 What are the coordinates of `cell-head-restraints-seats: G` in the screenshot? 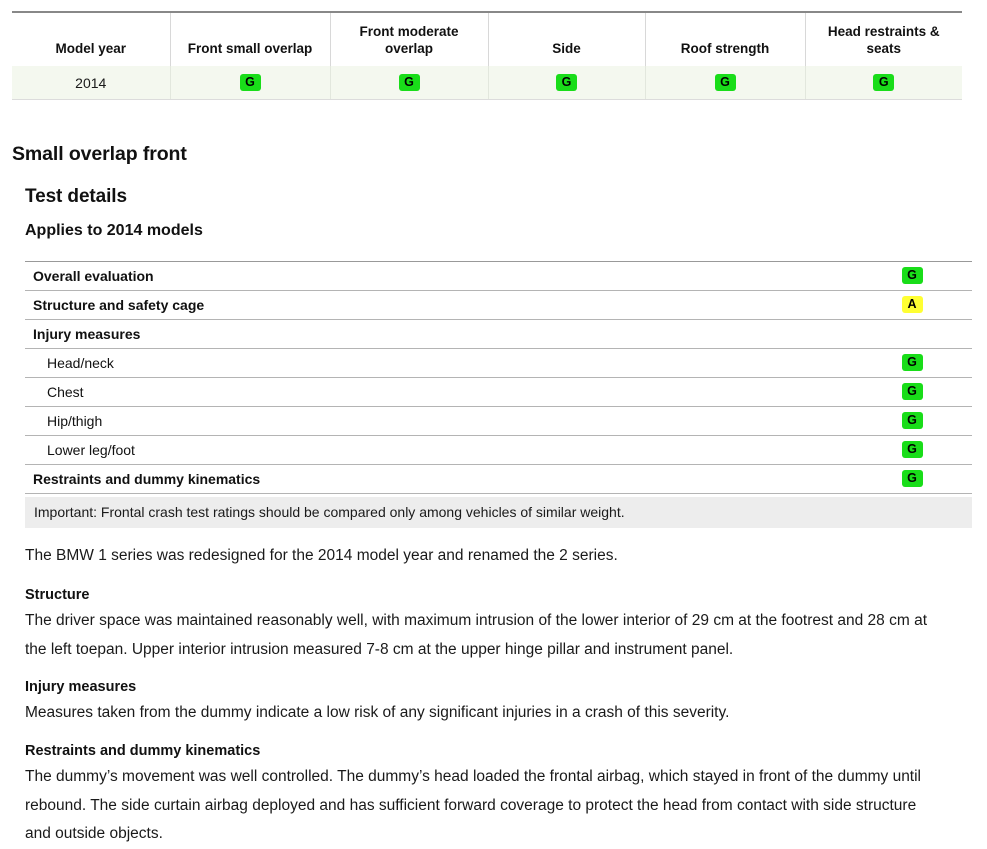 It's located at (883, 83).